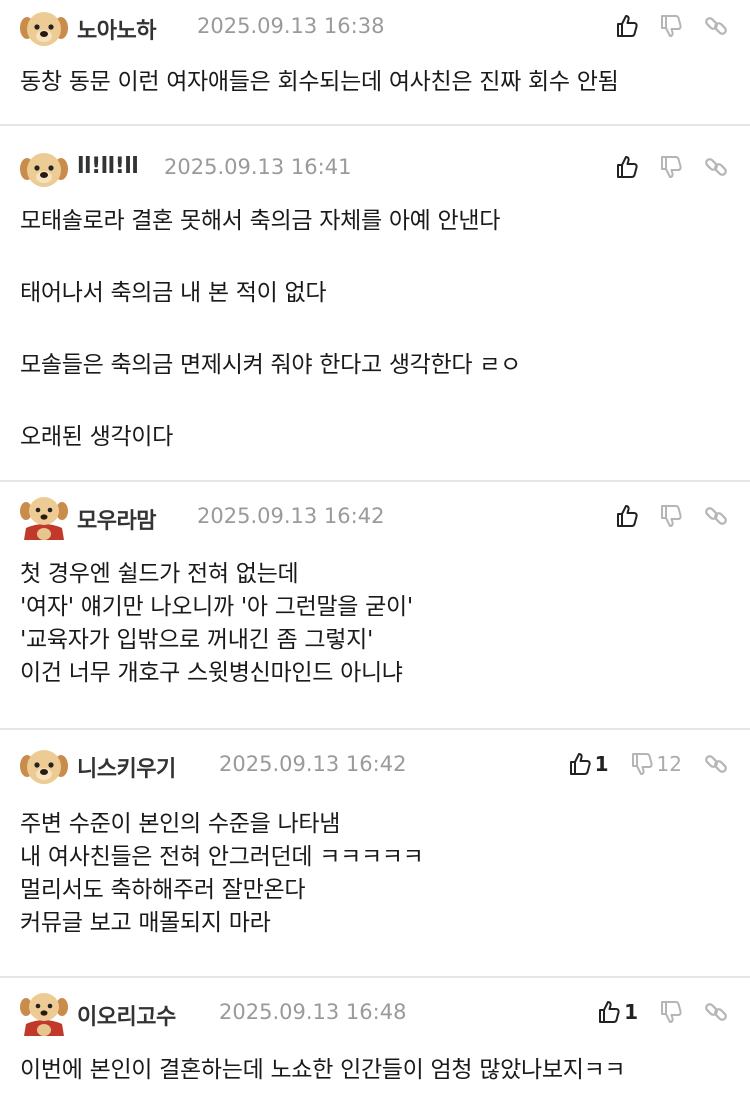 This screenshot has width=750, height=1110. Describe the element at coordinates (211, 673) in the screenshot. I see `comment-line: 이건 너무 개호구 스윗병신마인드 아니냐` at that location.